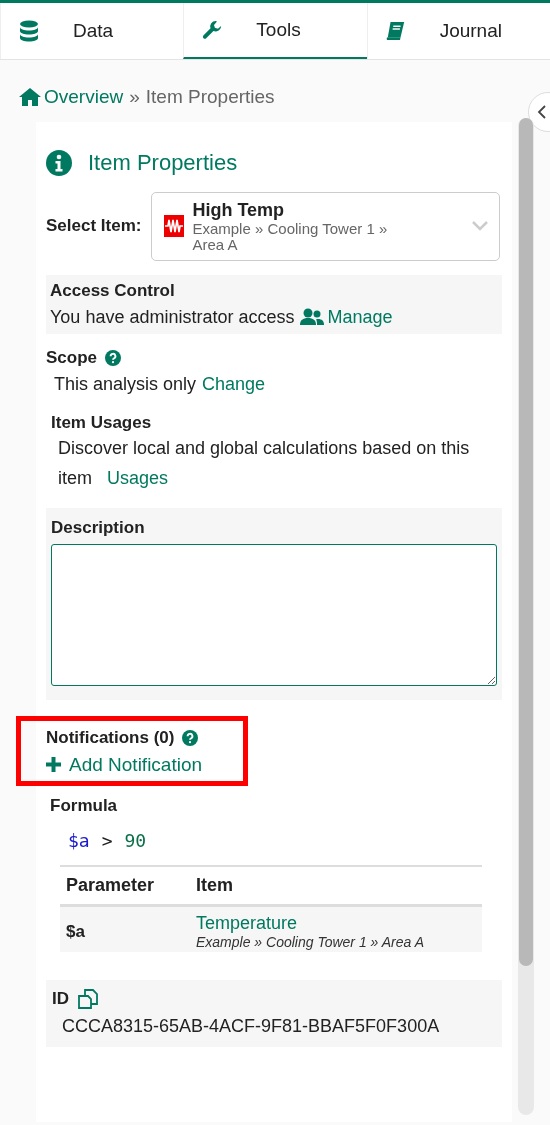 The height and width of the screenshot is (1125, 550). Describe the element at coordinates (395, 31) in the screenshot. I see `book-icon` at that location.